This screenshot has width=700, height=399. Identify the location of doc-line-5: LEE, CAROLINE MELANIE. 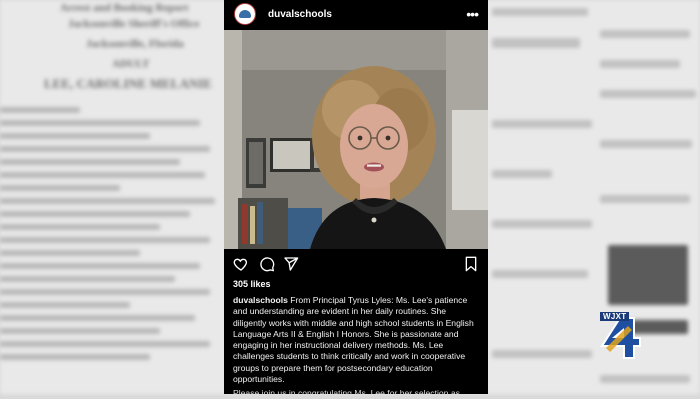
(128, 83).